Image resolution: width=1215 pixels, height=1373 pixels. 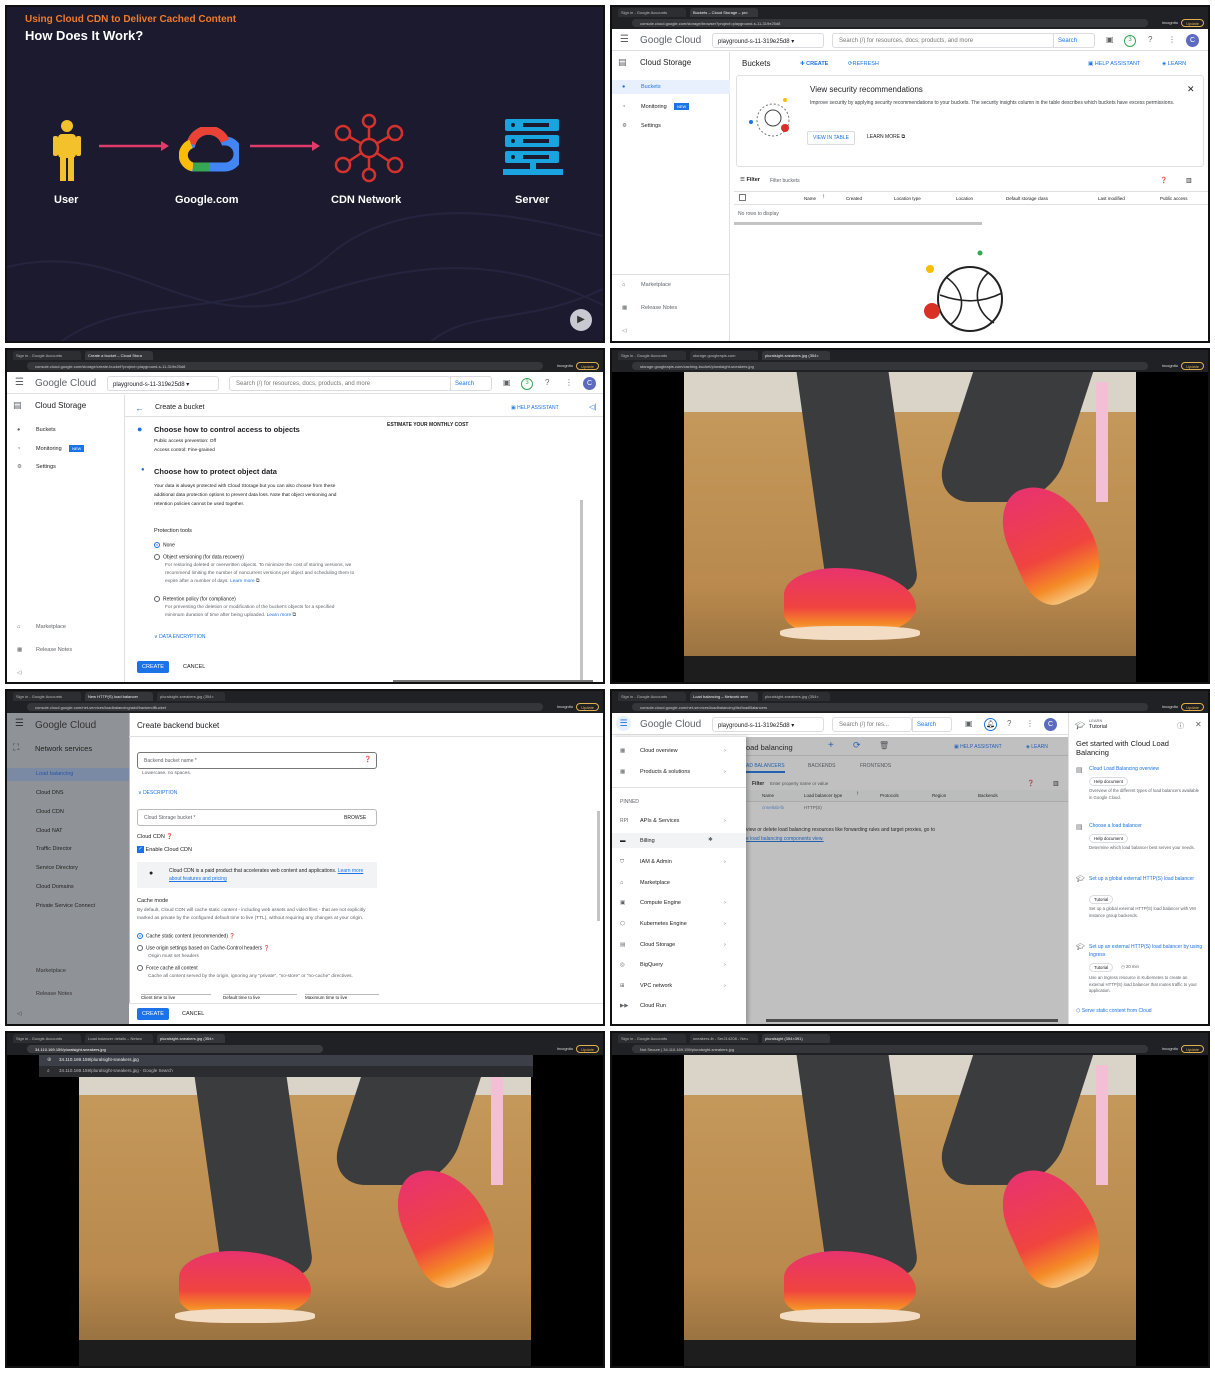 What do you see at coordinates (907, 198) in the screenshot?
I see `col-location-type: Location type` at bounding box center [907, 198].